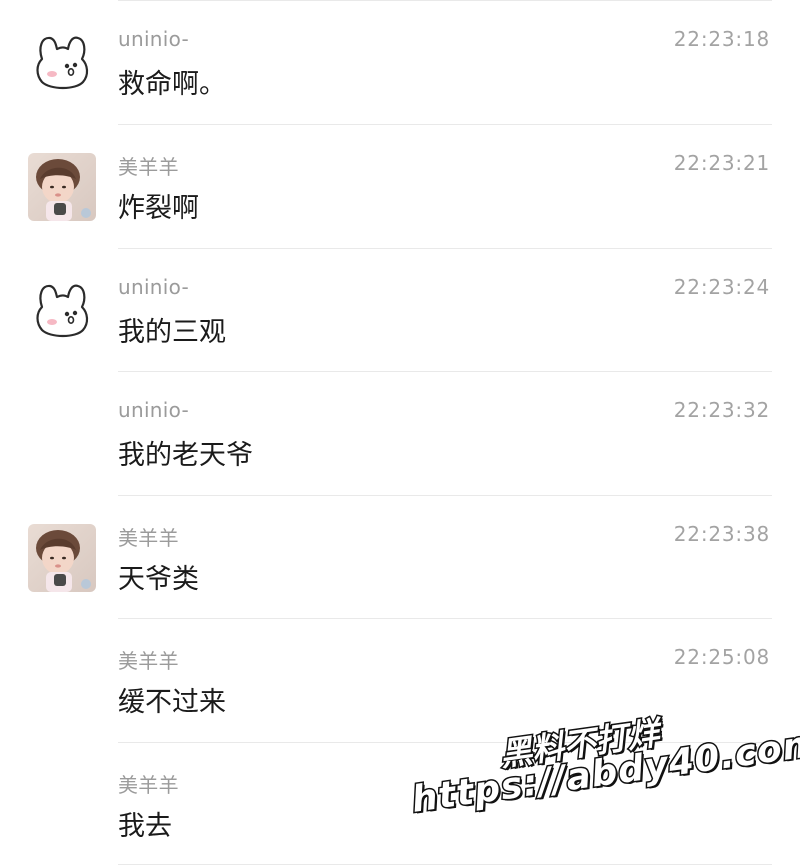  I want to click on message-text: 我去, so click(145, 826).